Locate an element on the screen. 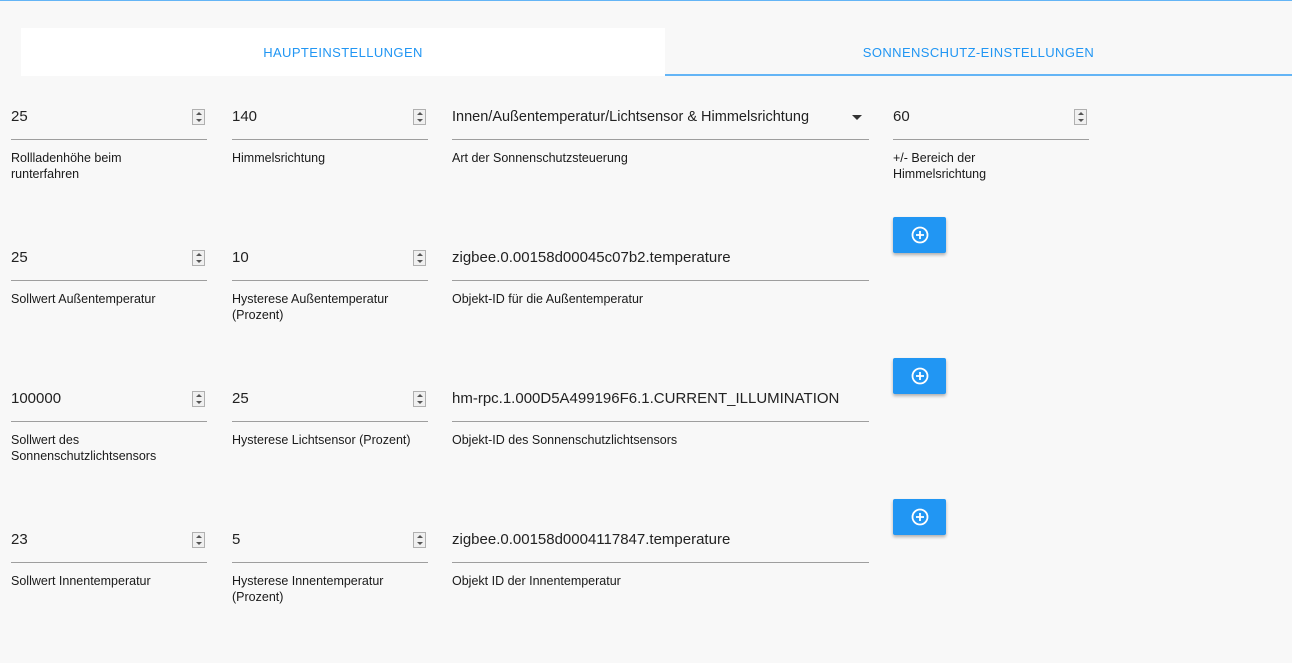 The image size is (1292, 663). hysterese-aussentemperatur-stepper is located at coordinates (419, 258).